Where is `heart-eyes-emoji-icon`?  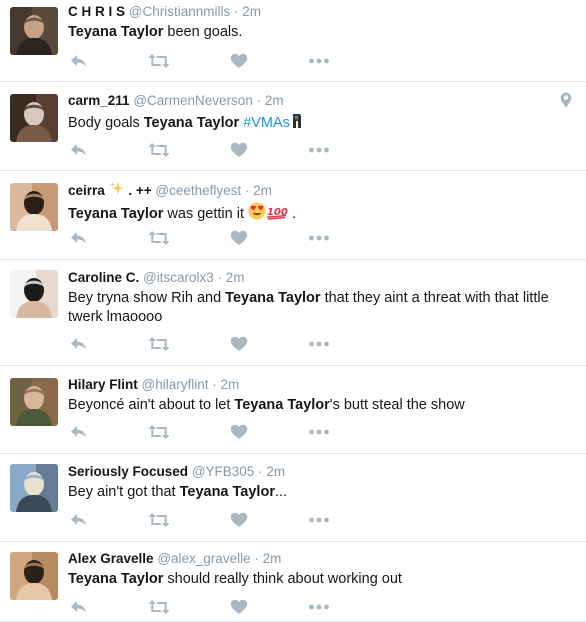
heart-eyes-emoji-icon is located at coordinates (257, 212).